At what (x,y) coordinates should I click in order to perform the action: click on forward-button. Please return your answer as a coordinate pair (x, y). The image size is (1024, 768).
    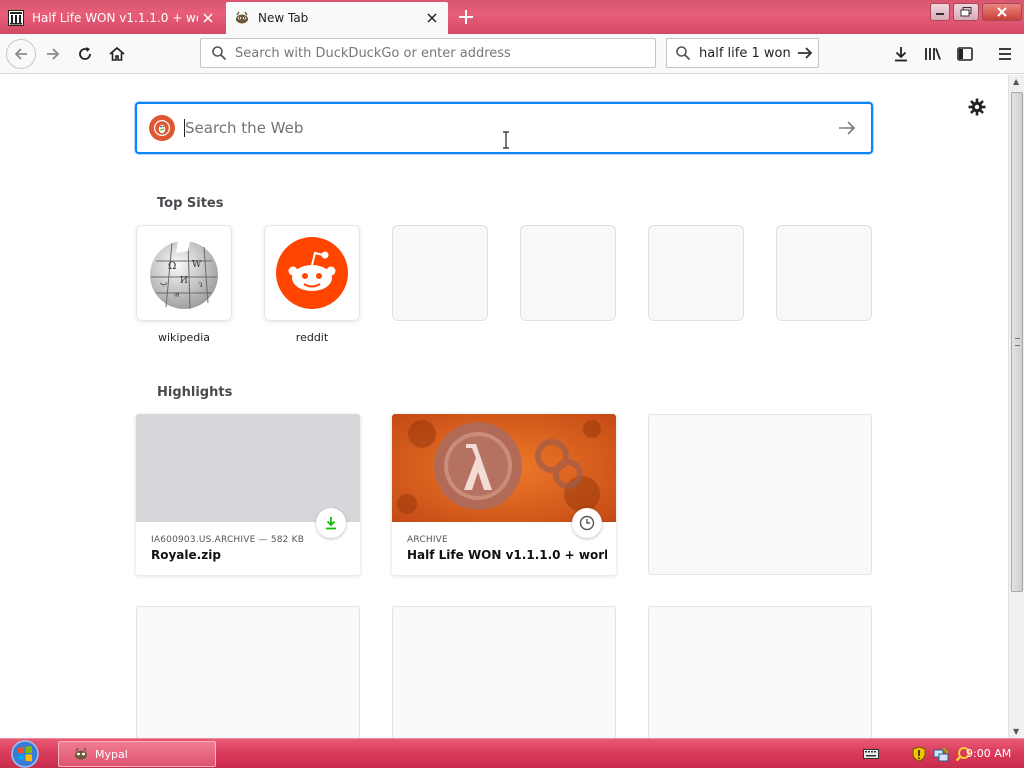
    Looking at the image, I should click on (53, 54).